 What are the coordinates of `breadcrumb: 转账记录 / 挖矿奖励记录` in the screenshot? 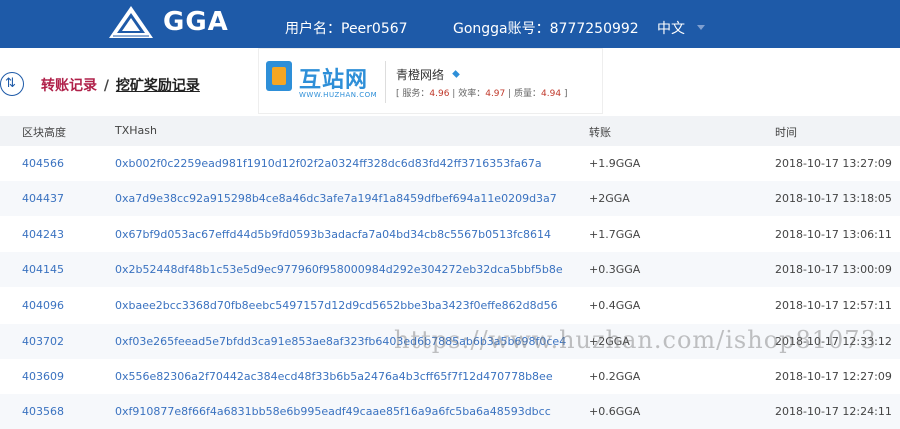 It's located at (120, 85).